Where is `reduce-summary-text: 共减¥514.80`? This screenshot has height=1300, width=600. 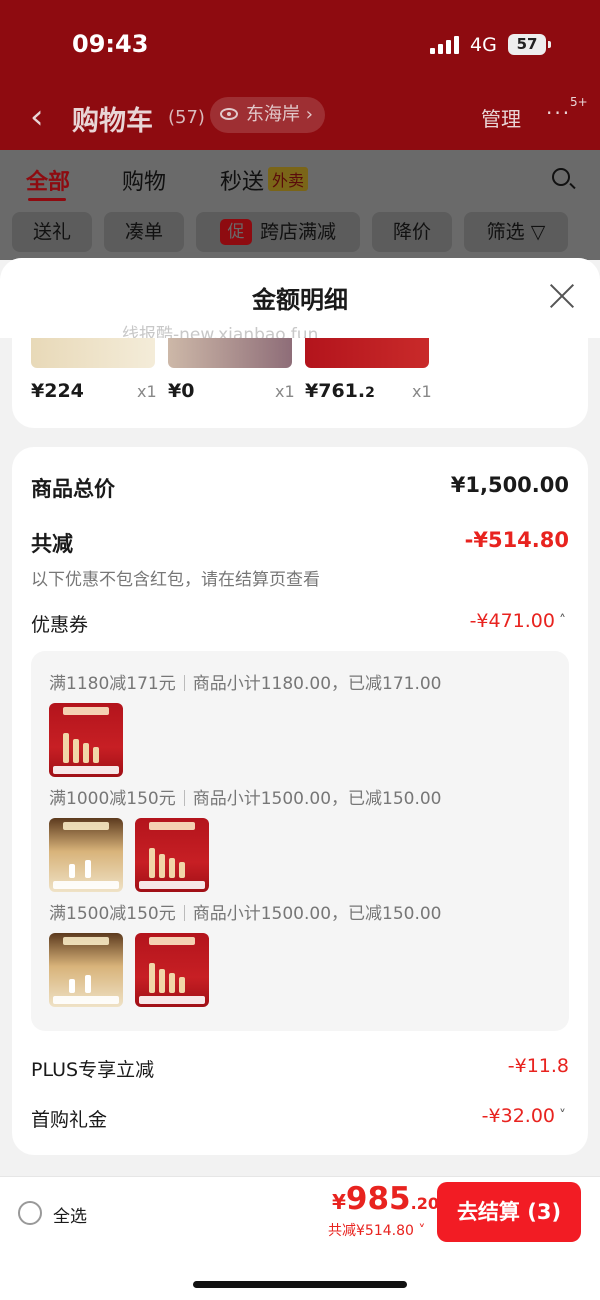
reduce-summary-text: 共减¥514.80 is located at coordinates (371, 1231).